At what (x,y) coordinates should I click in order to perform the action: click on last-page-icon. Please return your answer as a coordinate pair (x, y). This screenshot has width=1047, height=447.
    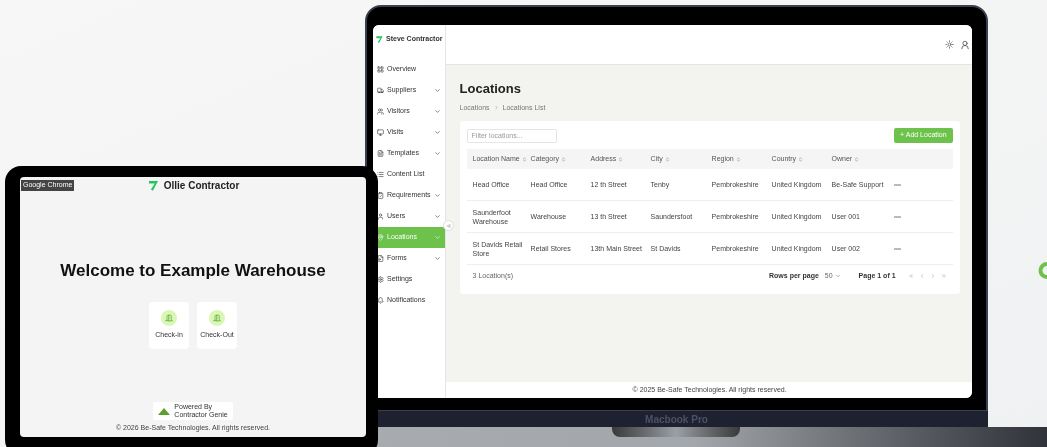
    Looking at the image, I should click on (943, 276).